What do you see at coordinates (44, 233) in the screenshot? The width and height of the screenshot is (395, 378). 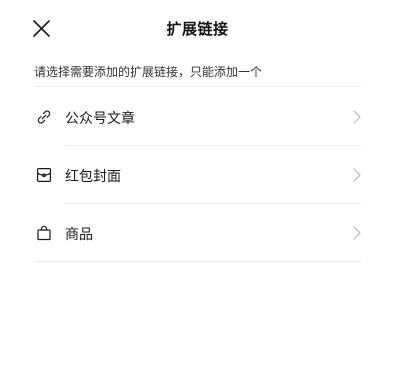 I see `shopping-bag-icon` at bounding box center [44, 233].